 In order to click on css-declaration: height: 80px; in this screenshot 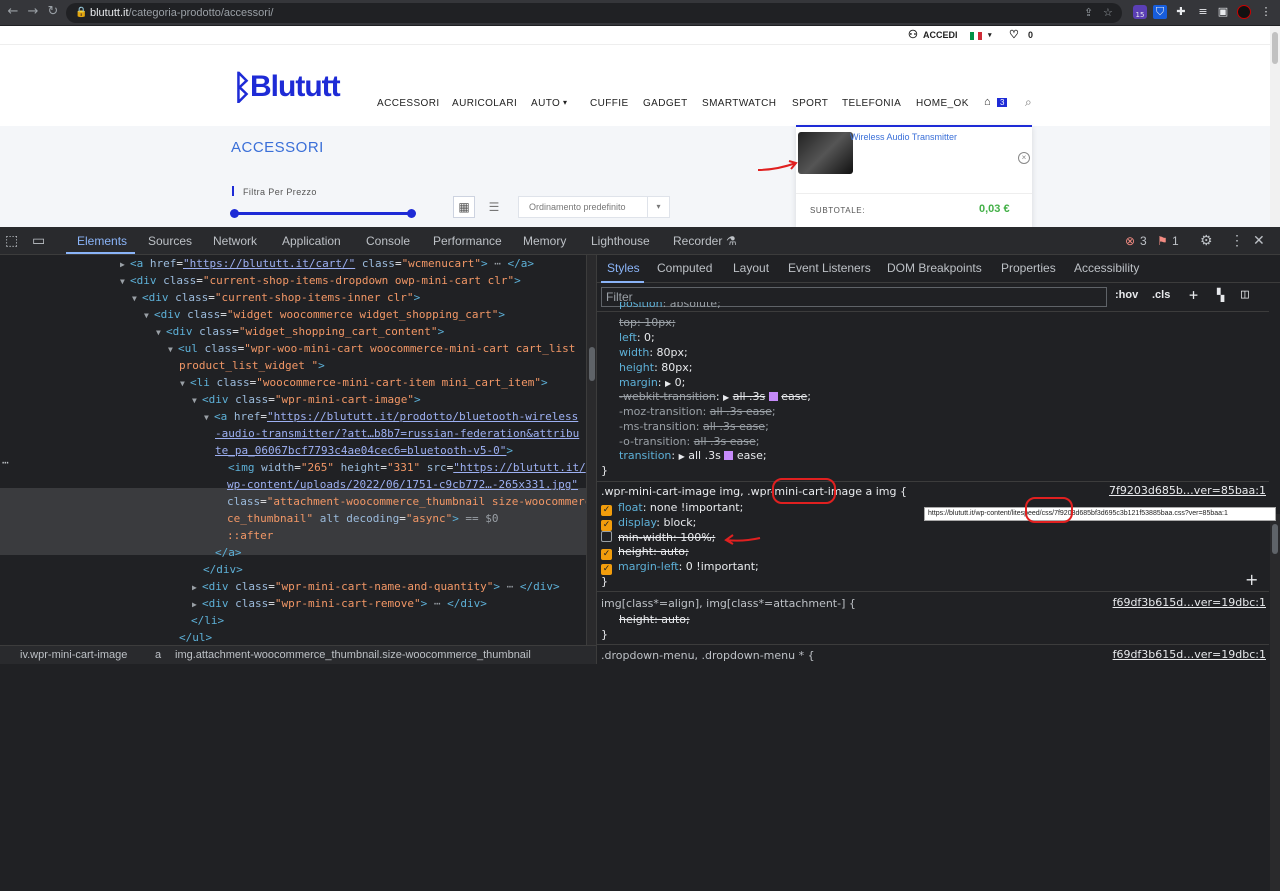, I will do `click(655, 367)`.